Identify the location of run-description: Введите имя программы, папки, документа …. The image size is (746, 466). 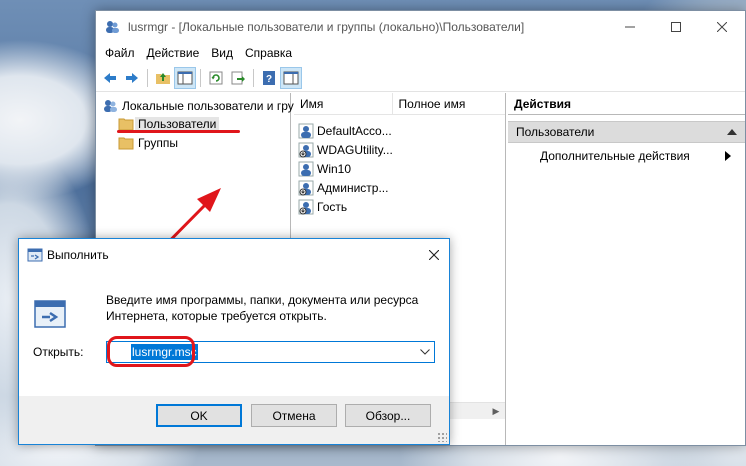
(262, 308).